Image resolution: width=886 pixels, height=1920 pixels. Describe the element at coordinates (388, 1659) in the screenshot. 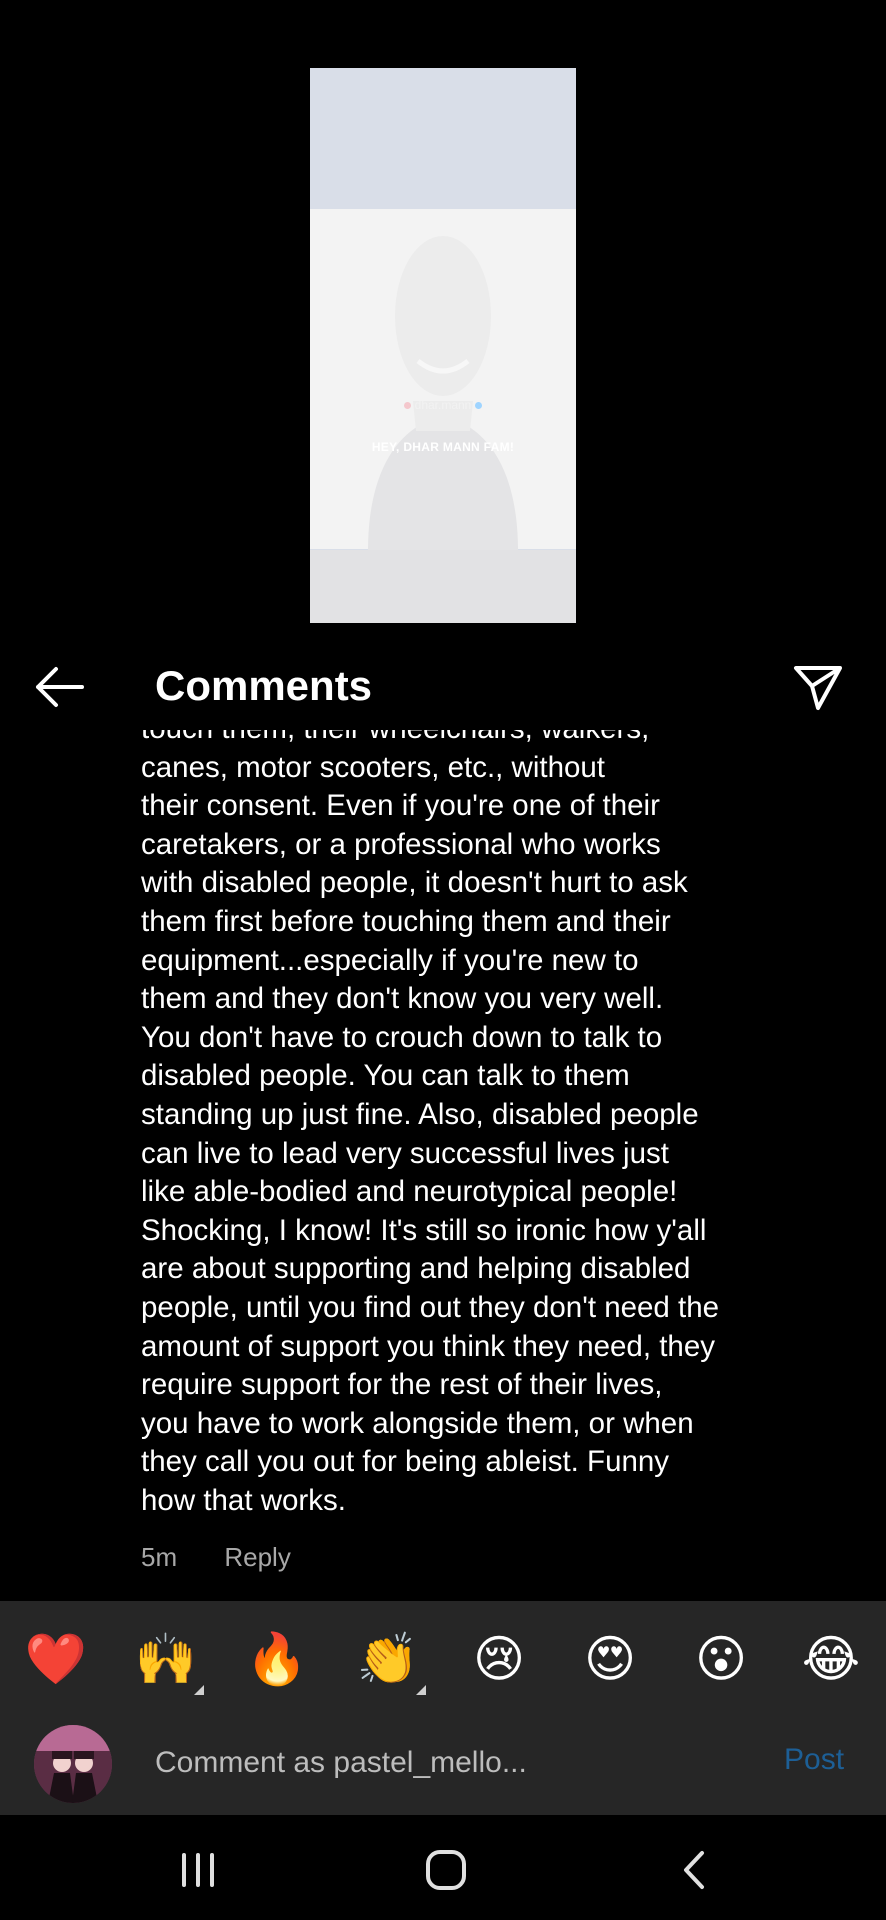

I see `clapping-hands-emoji-button: 👏` at that location.